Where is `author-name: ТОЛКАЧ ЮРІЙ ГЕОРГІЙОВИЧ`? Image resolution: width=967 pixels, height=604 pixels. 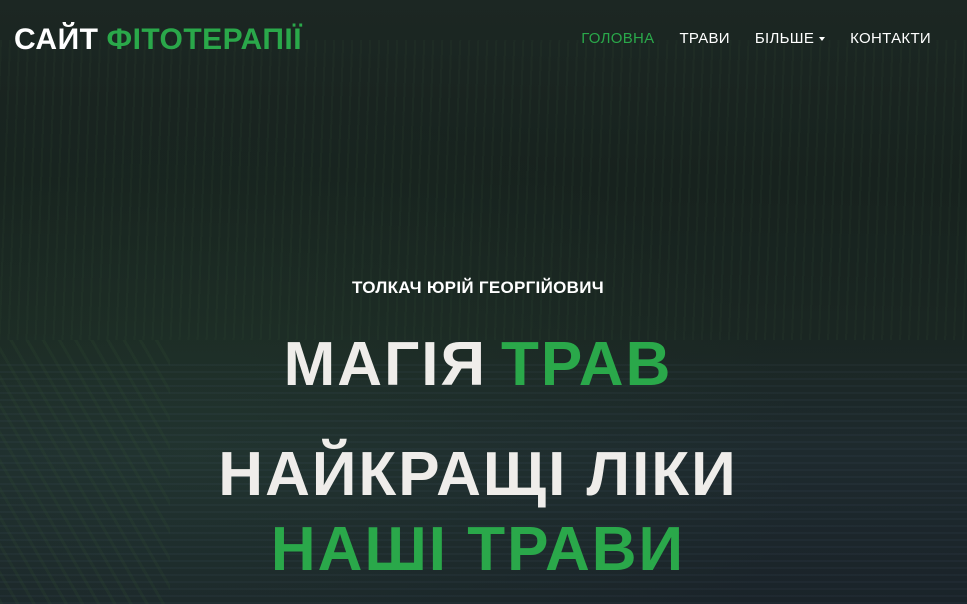
author-name: ТОЛКАЧ ЮРІЙ ГЕОРГІЙОВИЧ is located at coordinates (478, 287).